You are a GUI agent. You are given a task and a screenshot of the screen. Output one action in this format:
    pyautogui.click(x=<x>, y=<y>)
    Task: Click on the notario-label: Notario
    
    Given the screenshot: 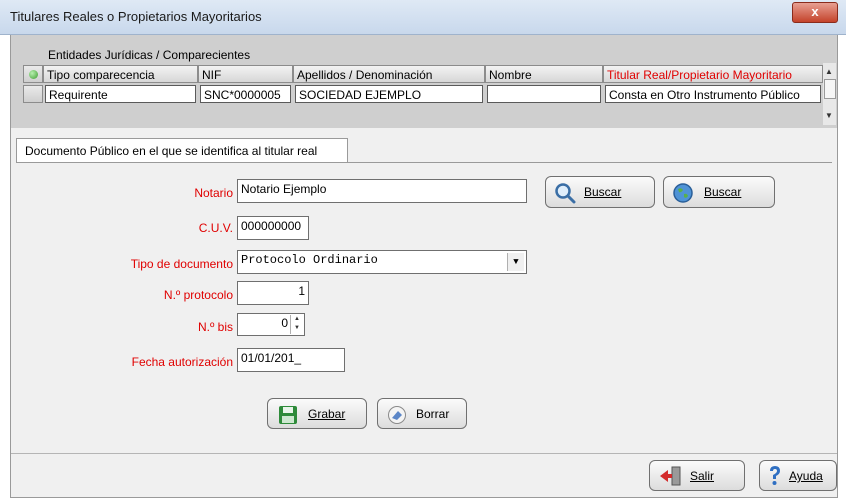 What is the action you would take?
    pyautogui.click(x=213, y=193)
    